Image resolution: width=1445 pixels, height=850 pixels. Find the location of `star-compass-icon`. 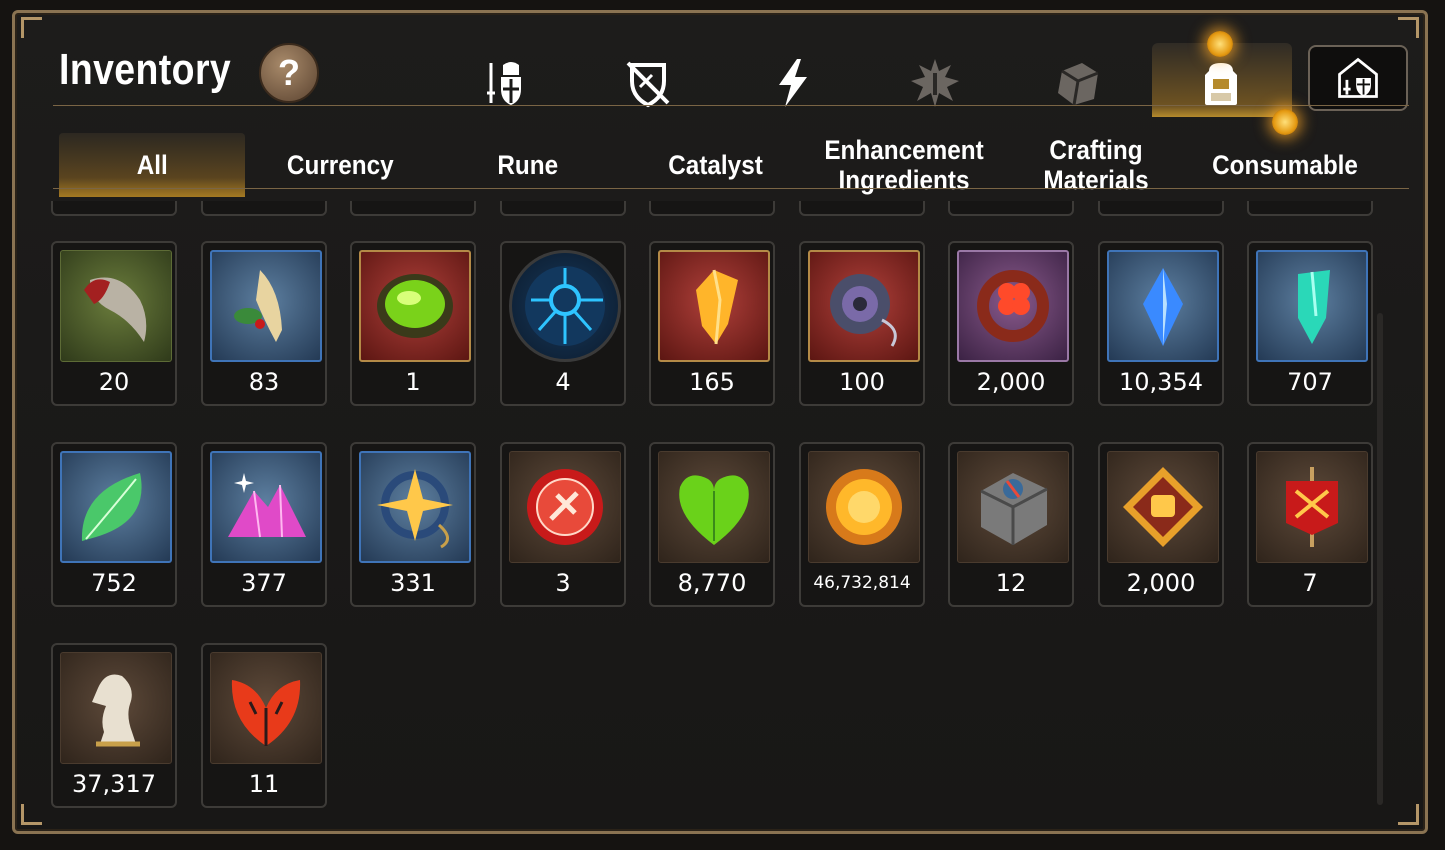

star-compass-icon is located at coordinates (415, 507).